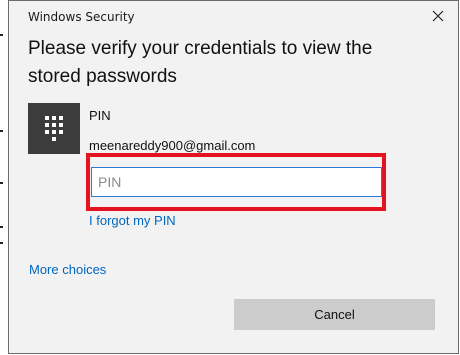 The image size is (460, 355). I want to click on close-button, so click(438, 16).